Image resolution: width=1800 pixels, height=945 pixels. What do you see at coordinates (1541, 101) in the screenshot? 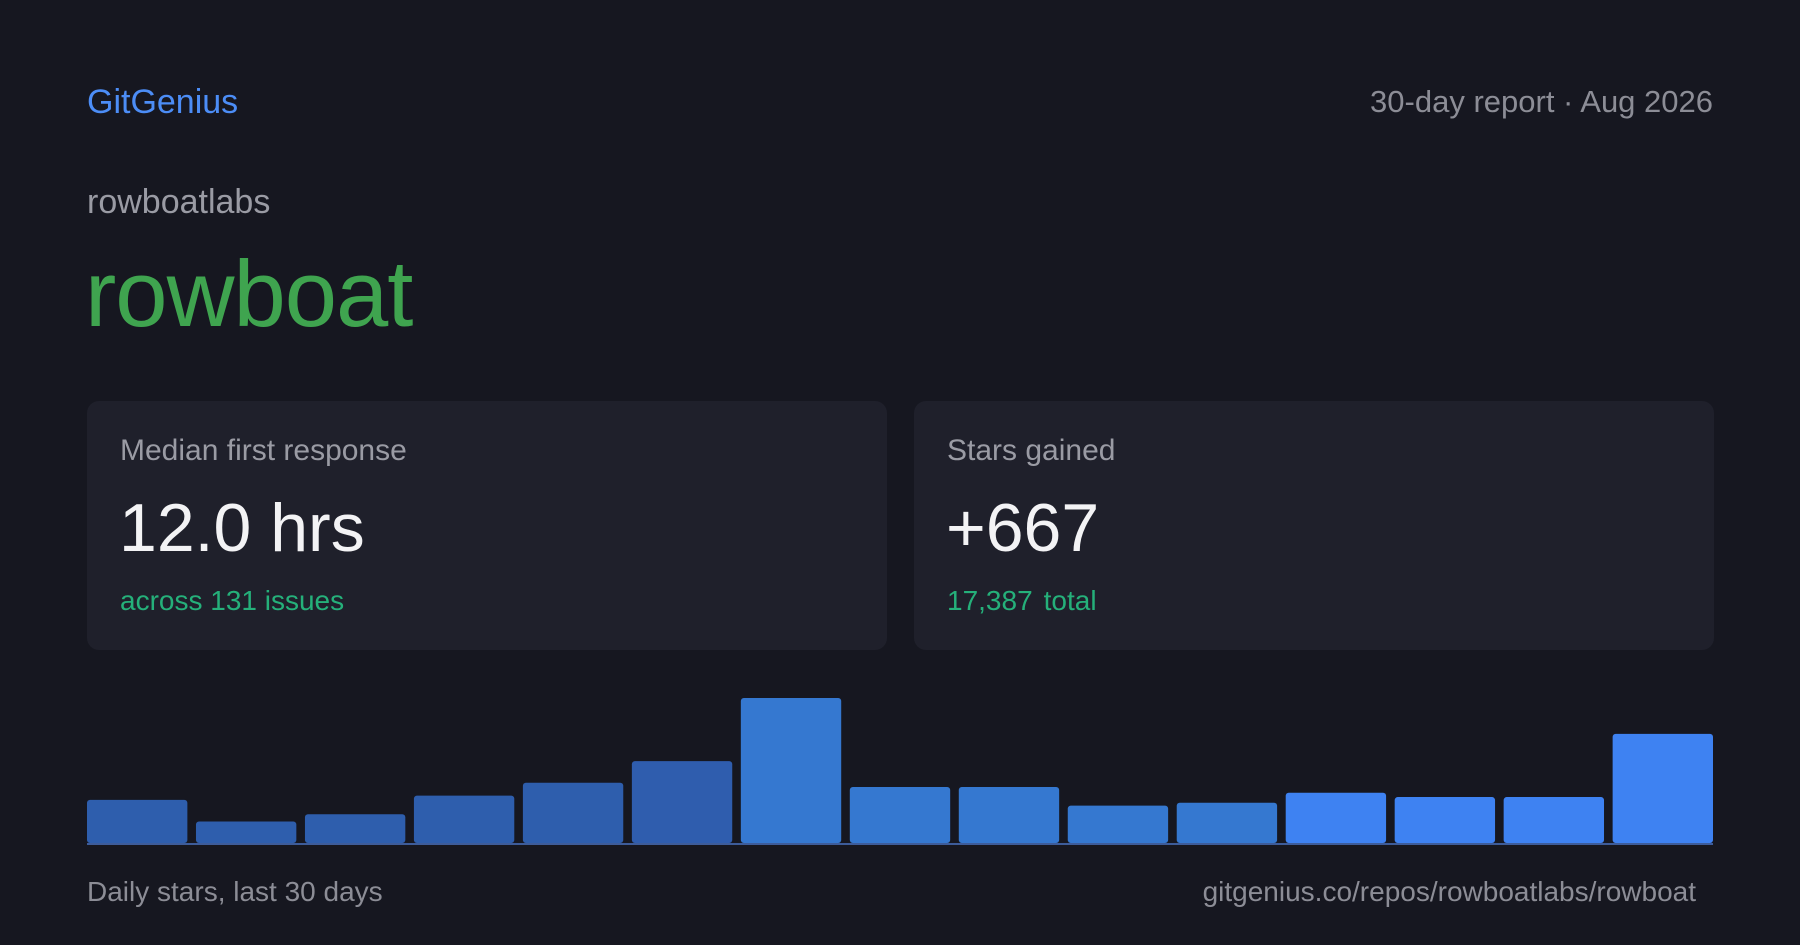
I see `report-period: 30-day report · Aug 2026` at bounding box center [1541, 101].